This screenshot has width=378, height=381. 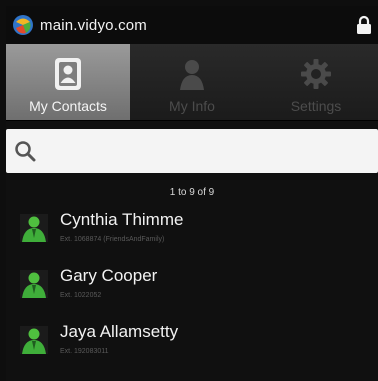 I want to click on tab-label: Settings, so click(x=316, y=106).